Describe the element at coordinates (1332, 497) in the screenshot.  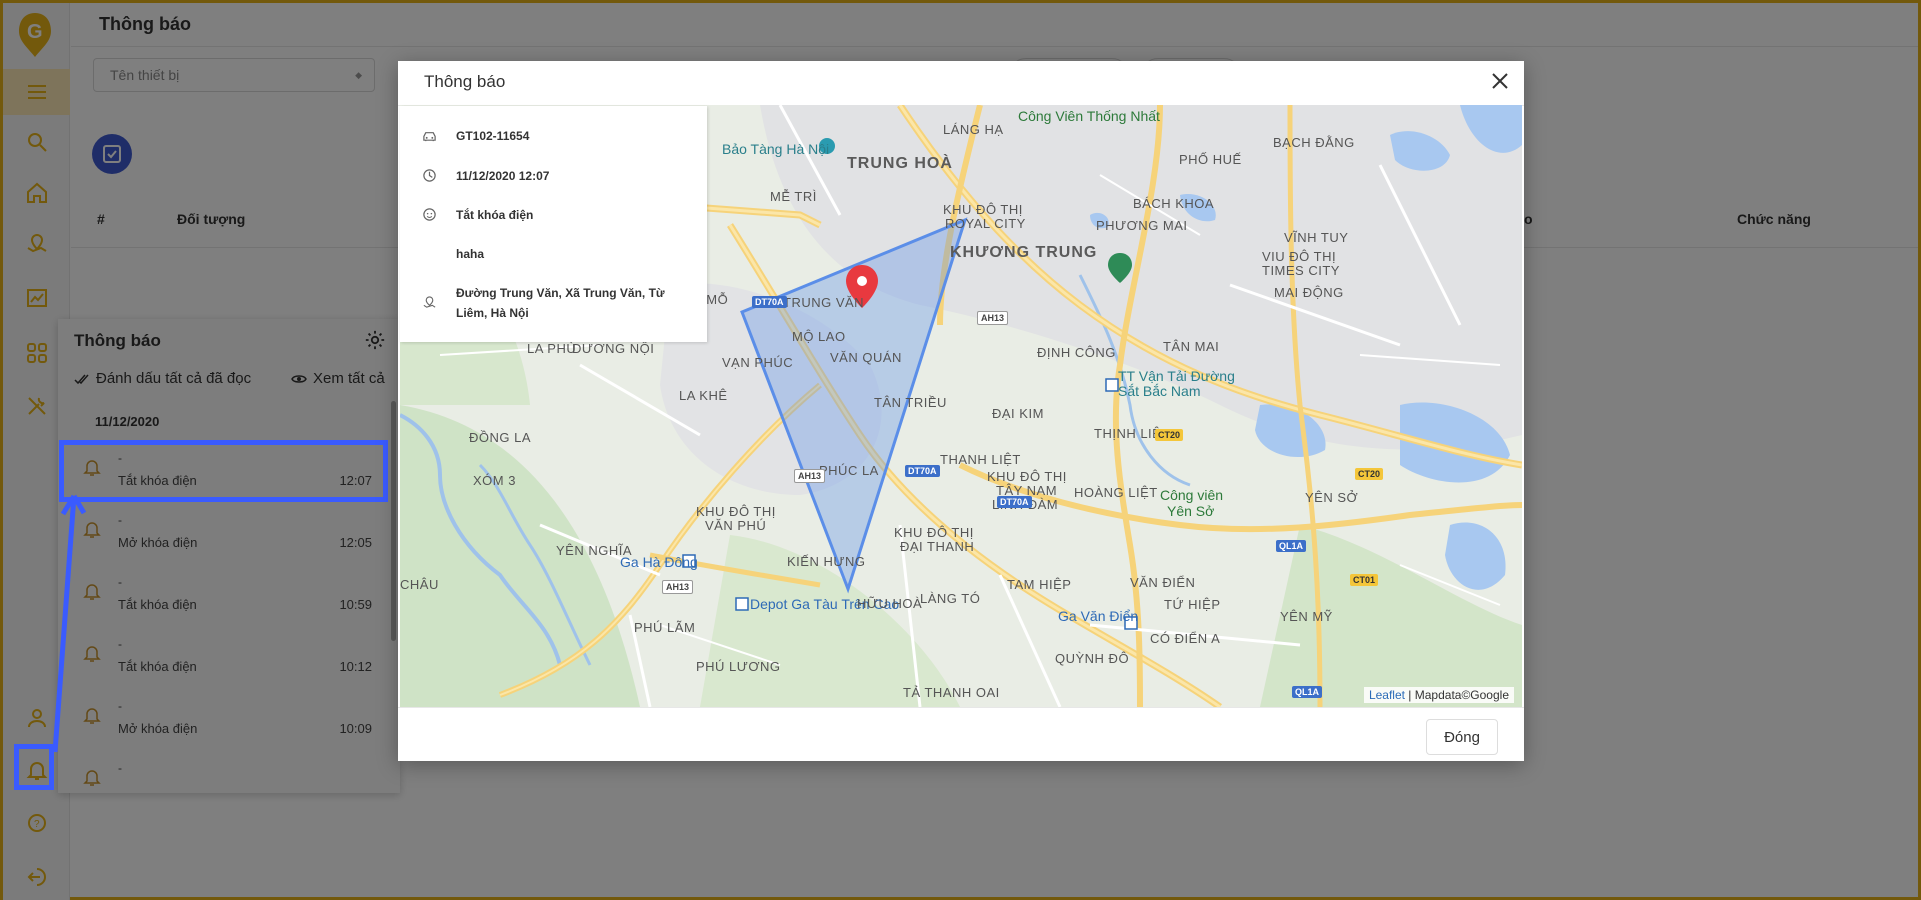
I see `map-label: YÊN SỞ` at that location.